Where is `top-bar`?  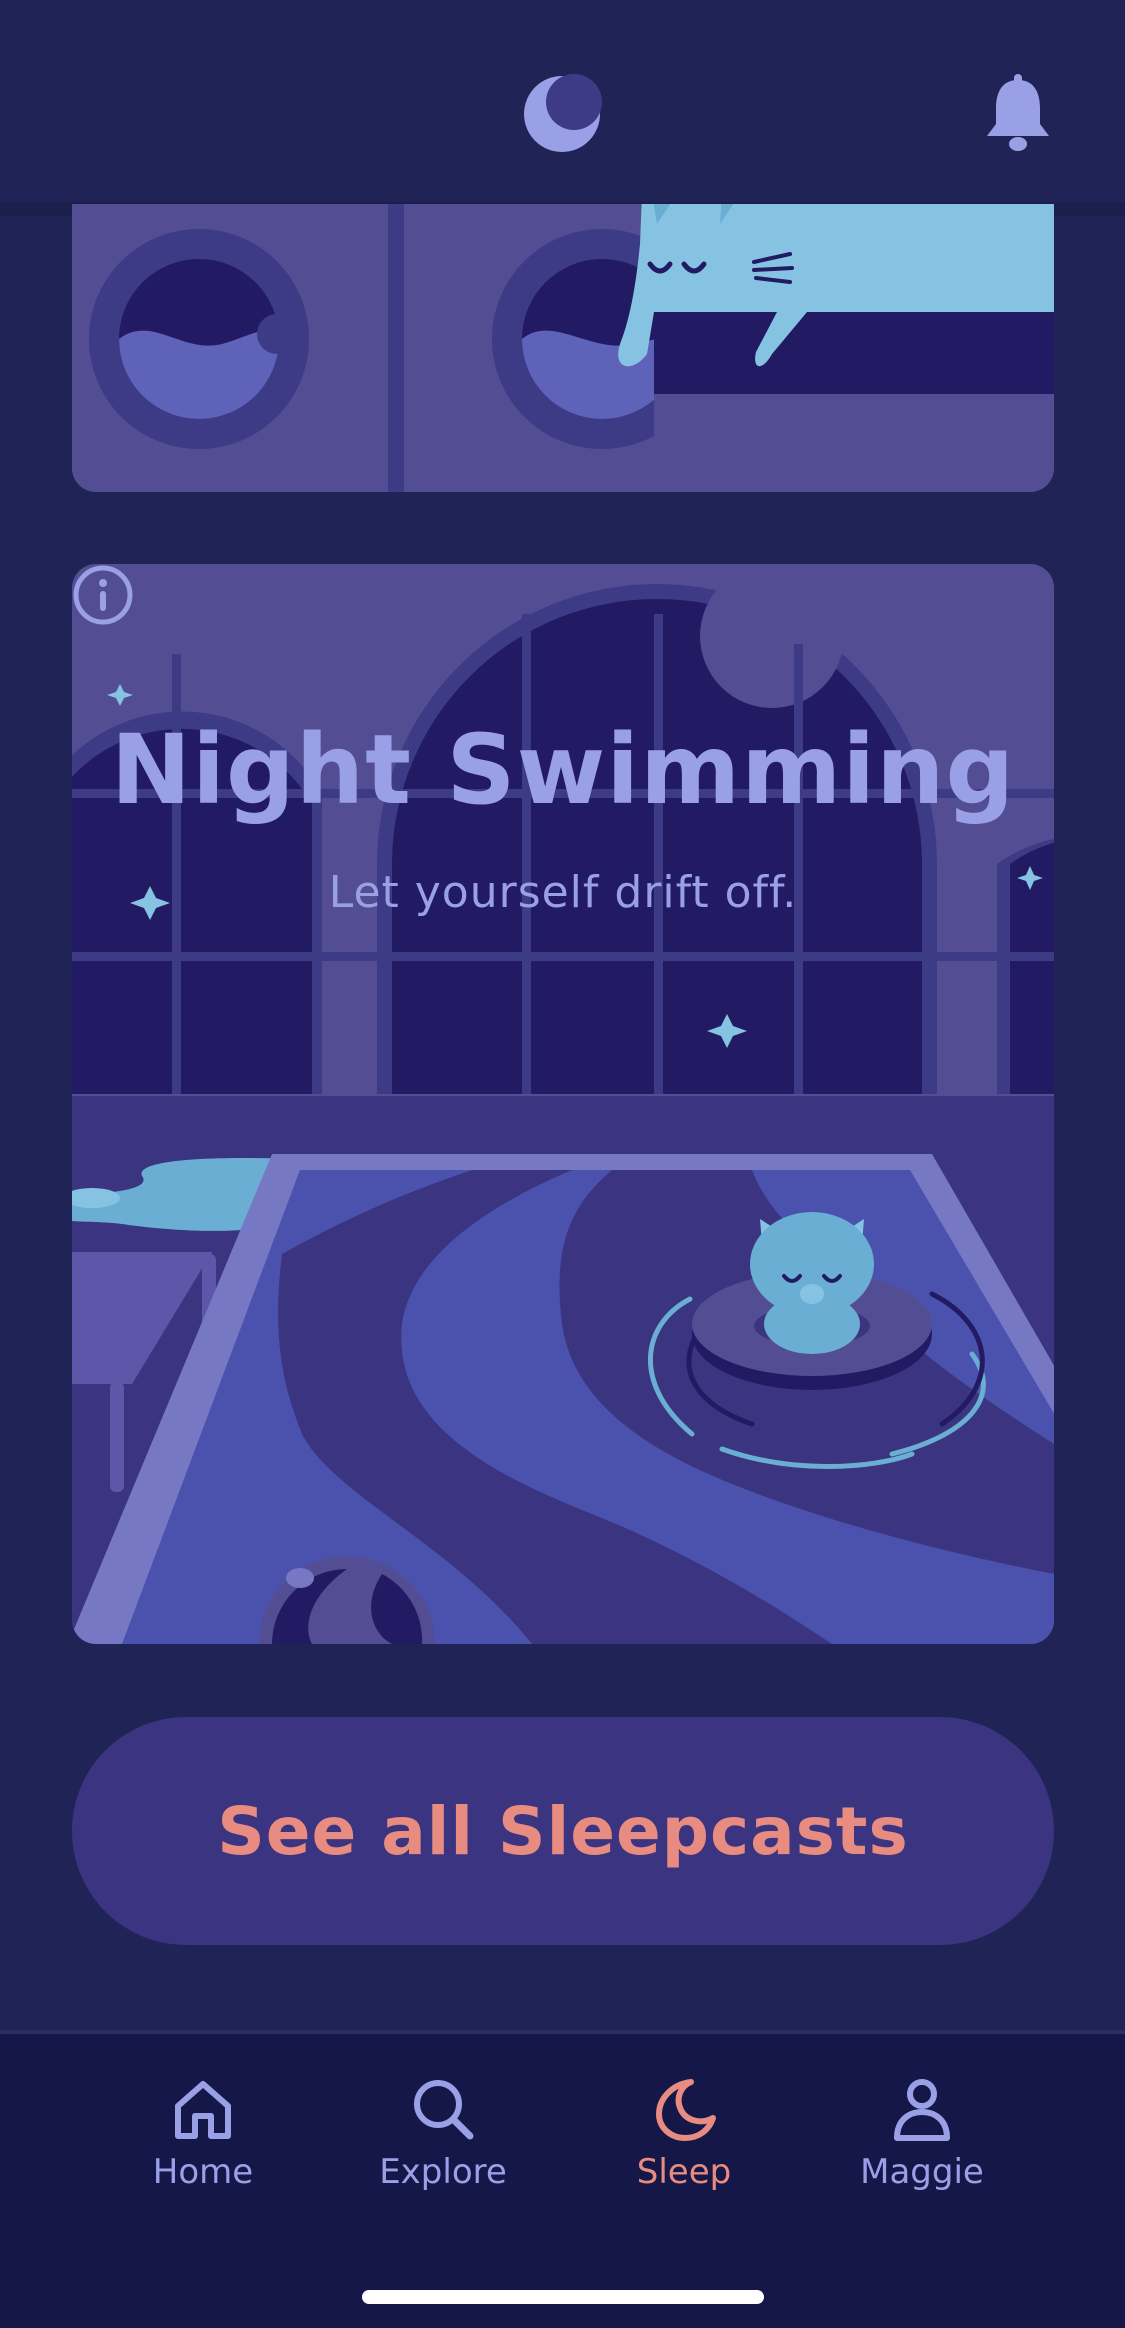 top-bar is located at coordinates (562, 102).